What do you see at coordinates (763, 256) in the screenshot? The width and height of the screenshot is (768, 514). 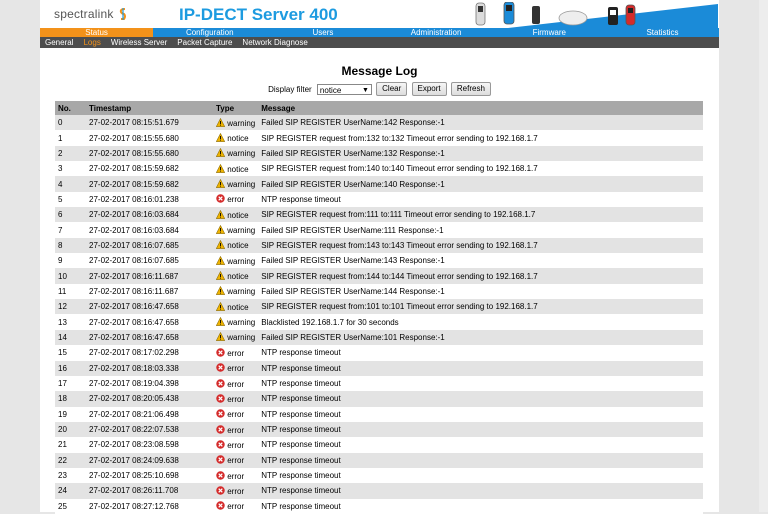 I see `page-scrollbar` at bounding box center [763, 256].